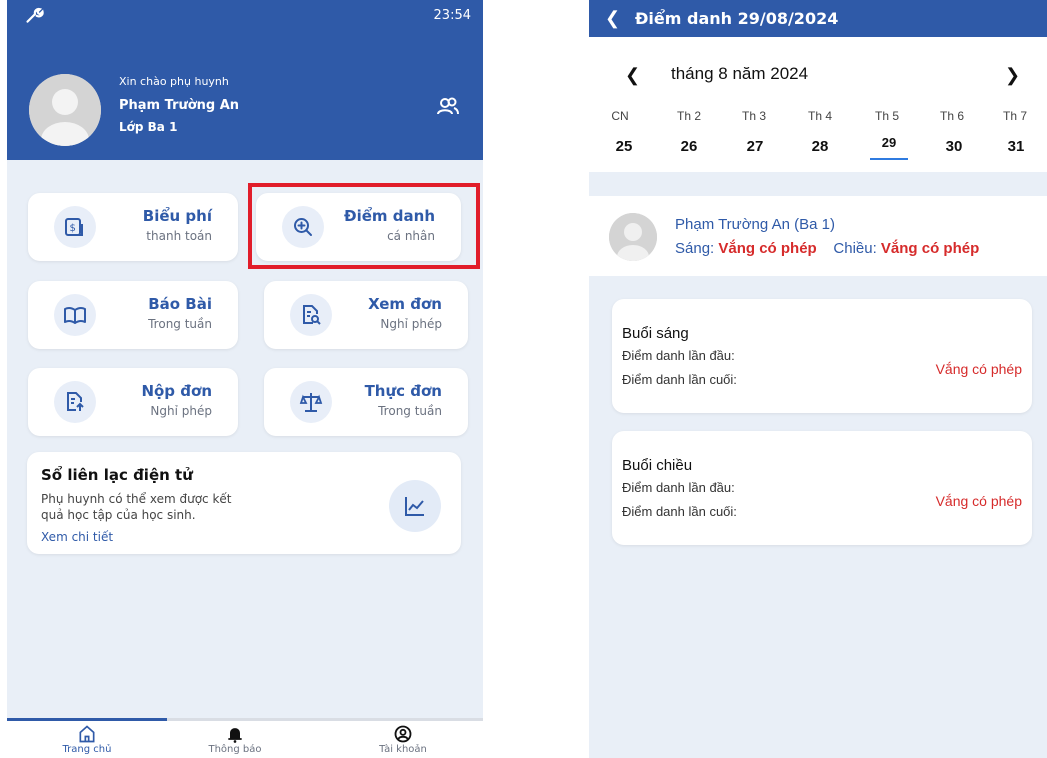 Image resolution: width=1047 pixels, height=758 pixels. I want to click on weekday-label: CN, so click(620, 116).